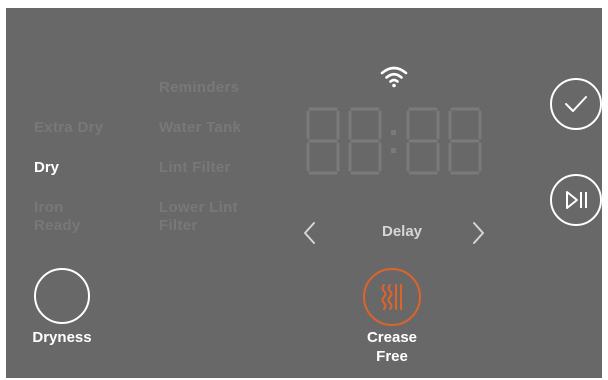 The width and height of the screenshot is (608, 380). Describe the element at coordinates (392, 347) in the screenshot. I see `crease-free-label: Crease Free` at that location.